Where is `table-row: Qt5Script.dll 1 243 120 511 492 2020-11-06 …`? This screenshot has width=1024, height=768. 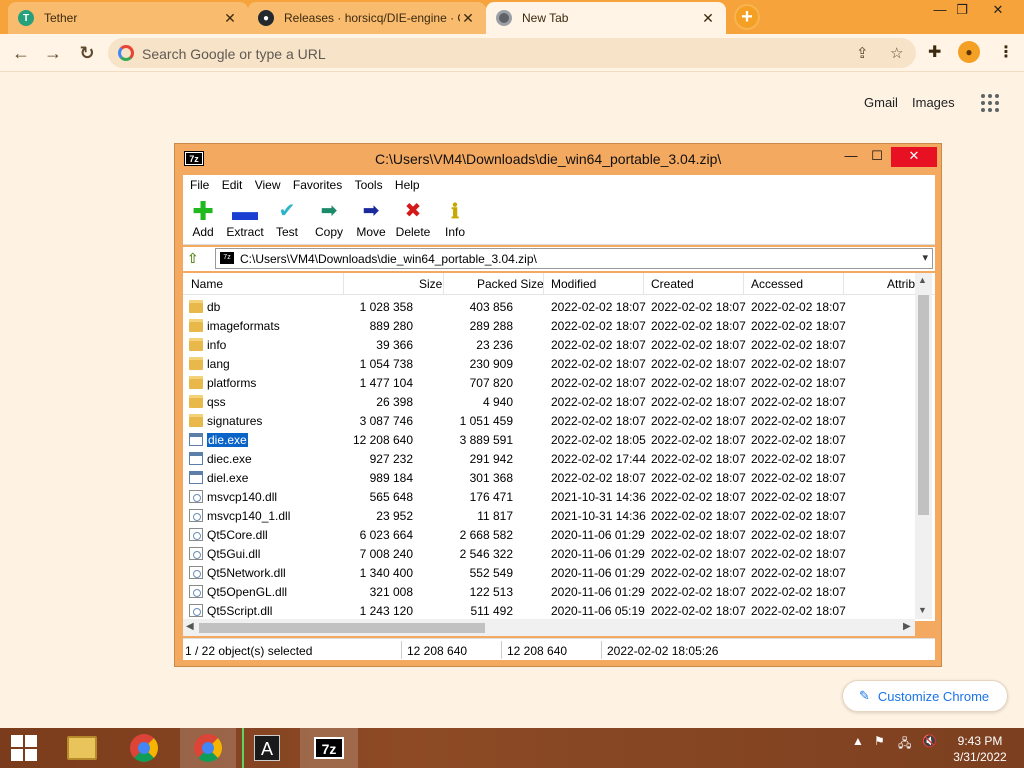 table-row: Qt5Script.dll 1 243 120 511 492 2020-11-06 … is located at coordinates (549, 610).